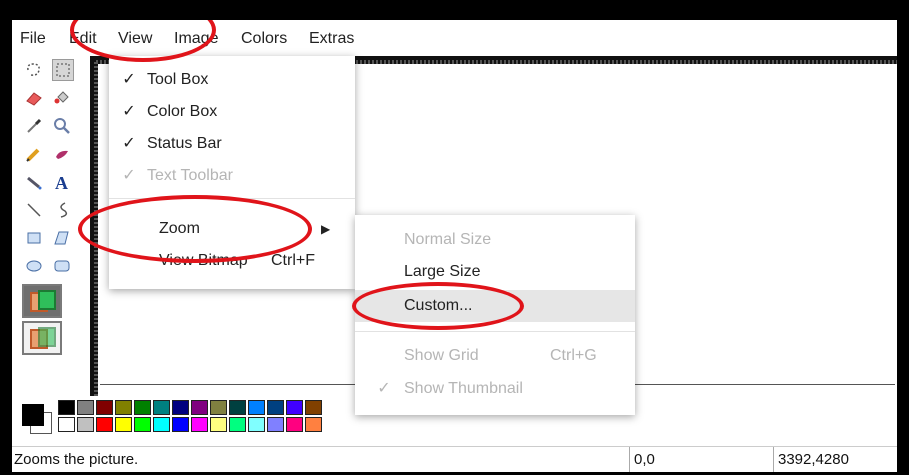  What do you see at coordinates (573, 355) in the screenshot?
I see `menu-shortcut: Ctrl+G` at bounding box center [573, 355].